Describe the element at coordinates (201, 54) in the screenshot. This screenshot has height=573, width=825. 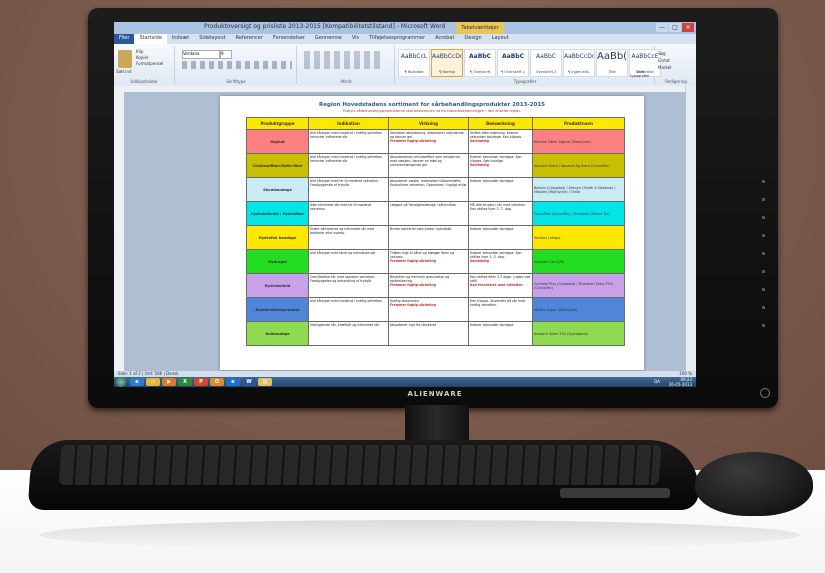
I see `font-name-select: Verdana` at that location.